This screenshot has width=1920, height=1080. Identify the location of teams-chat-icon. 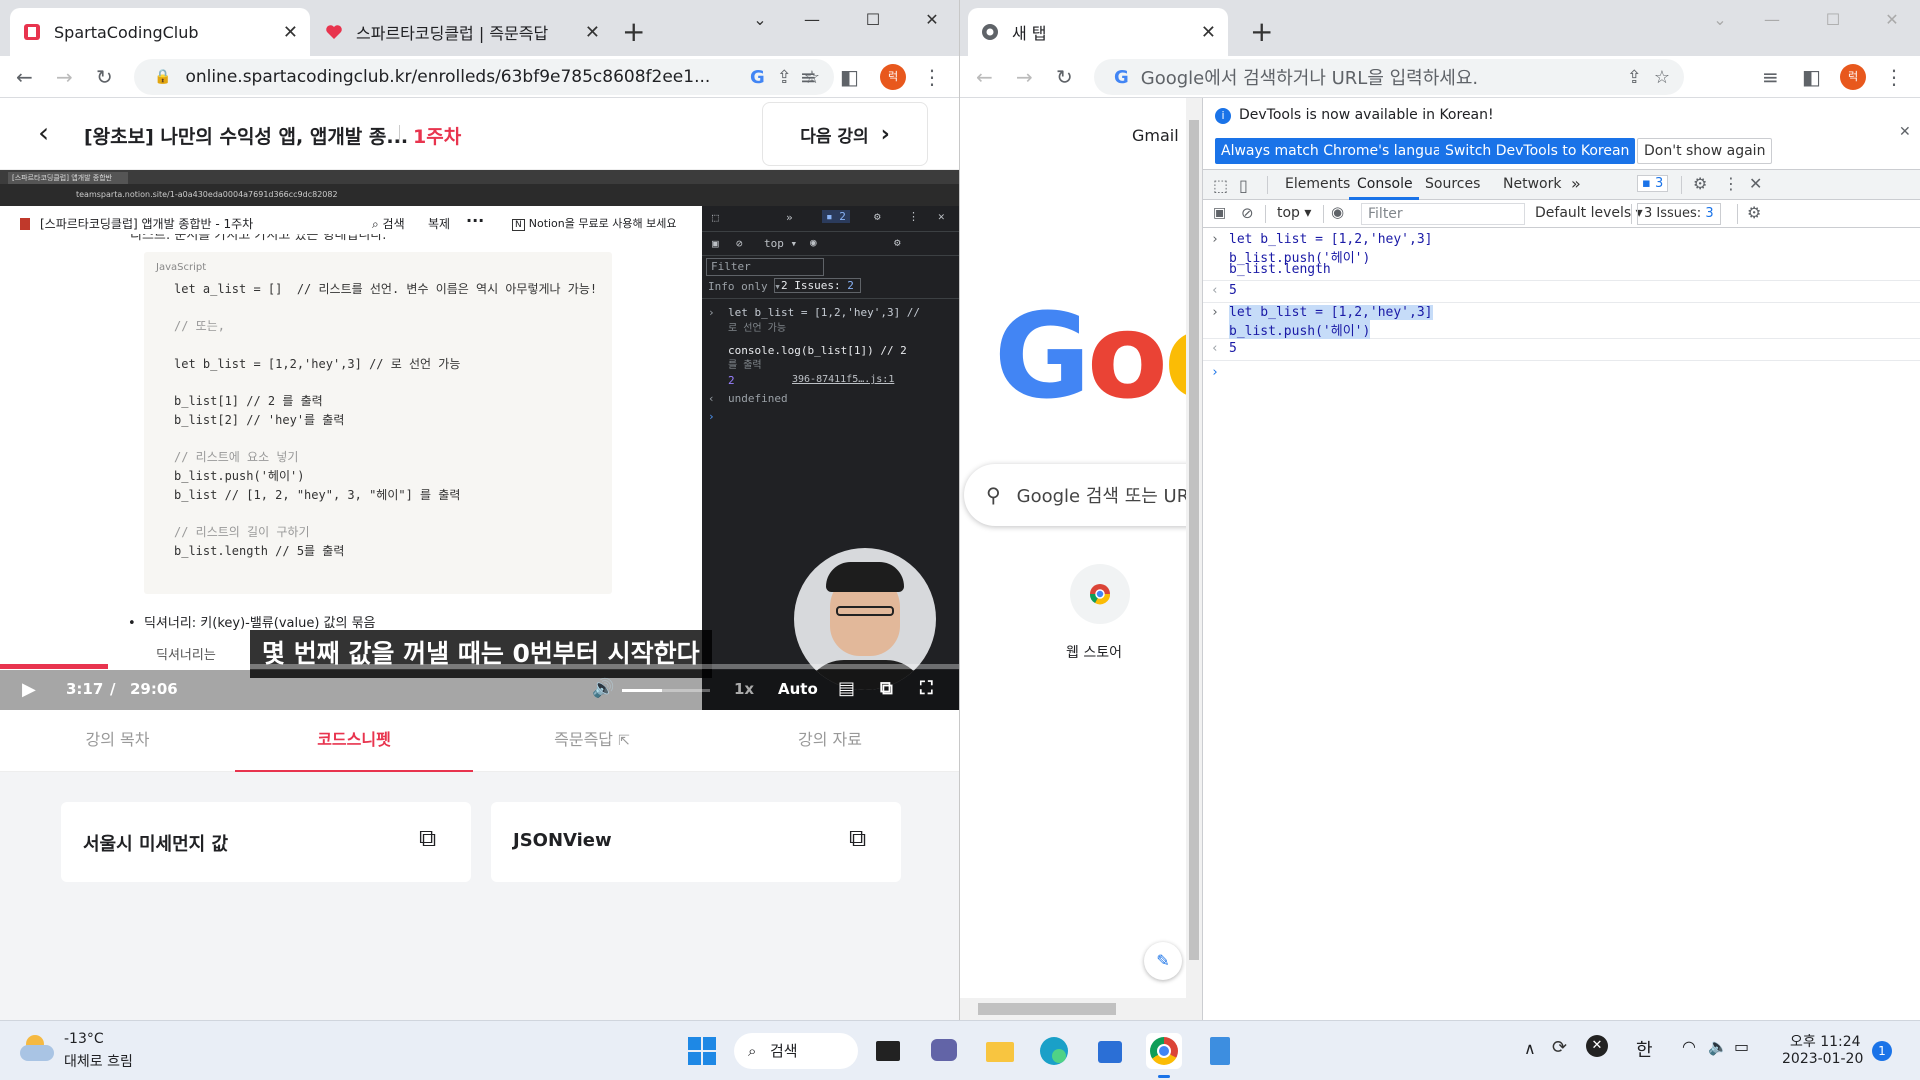
(944, 1051).